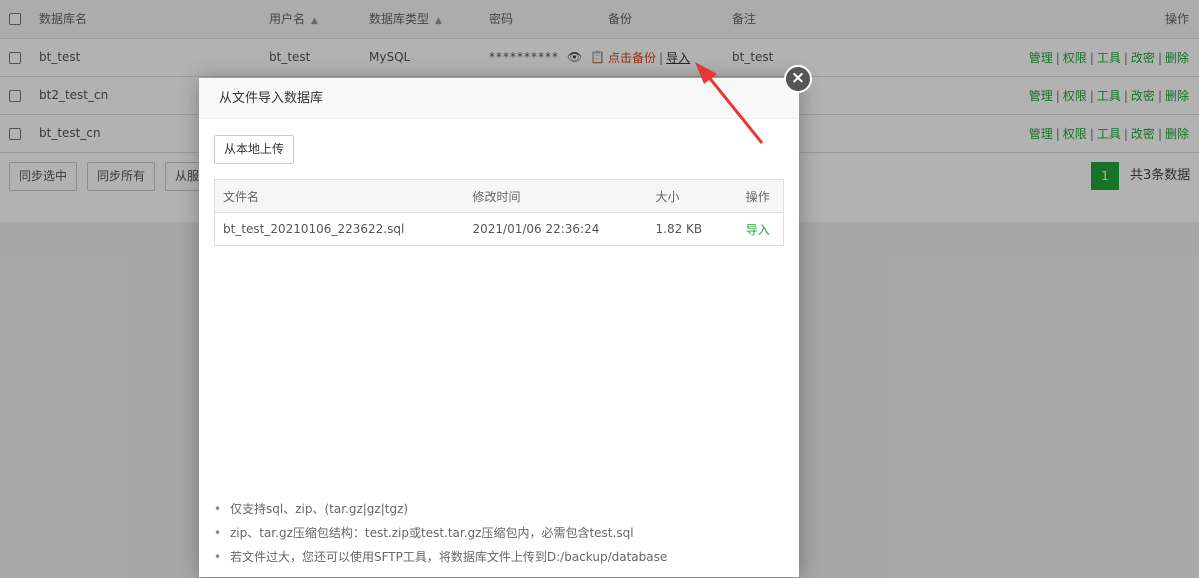 The height and width of the screenshot is (578, 1199). What do you see at coordinates (339, 196) in the screenshot?
I see `col-filename: 文件名` at bounding box center [339, 196].